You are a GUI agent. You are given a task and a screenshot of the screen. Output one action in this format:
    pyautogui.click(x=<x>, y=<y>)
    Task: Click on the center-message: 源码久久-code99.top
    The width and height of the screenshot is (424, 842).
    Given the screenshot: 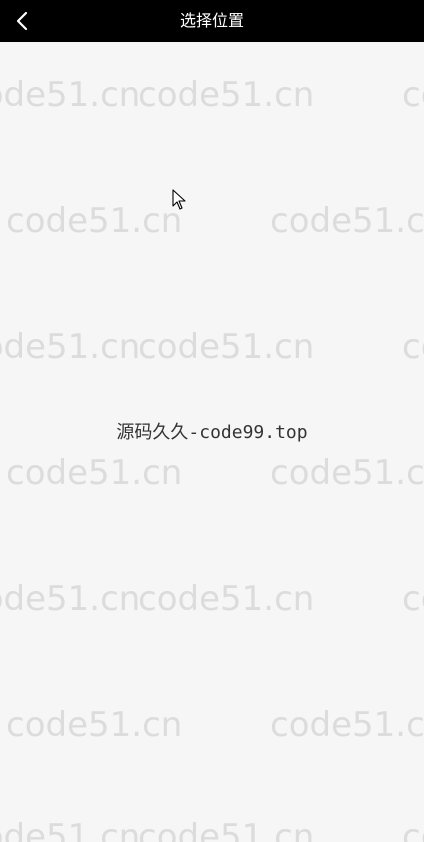 What is the action you would take?
    pyautogui.click(x=212, y=432)
    